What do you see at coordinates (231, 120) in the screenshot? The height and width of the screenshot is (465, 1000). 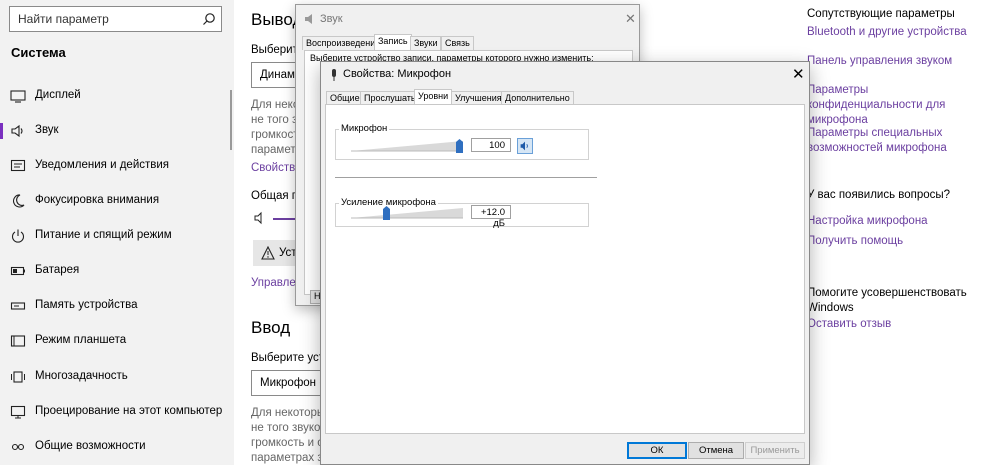 I see `sidebar-scrollbar` at bounding box center [231, 120].